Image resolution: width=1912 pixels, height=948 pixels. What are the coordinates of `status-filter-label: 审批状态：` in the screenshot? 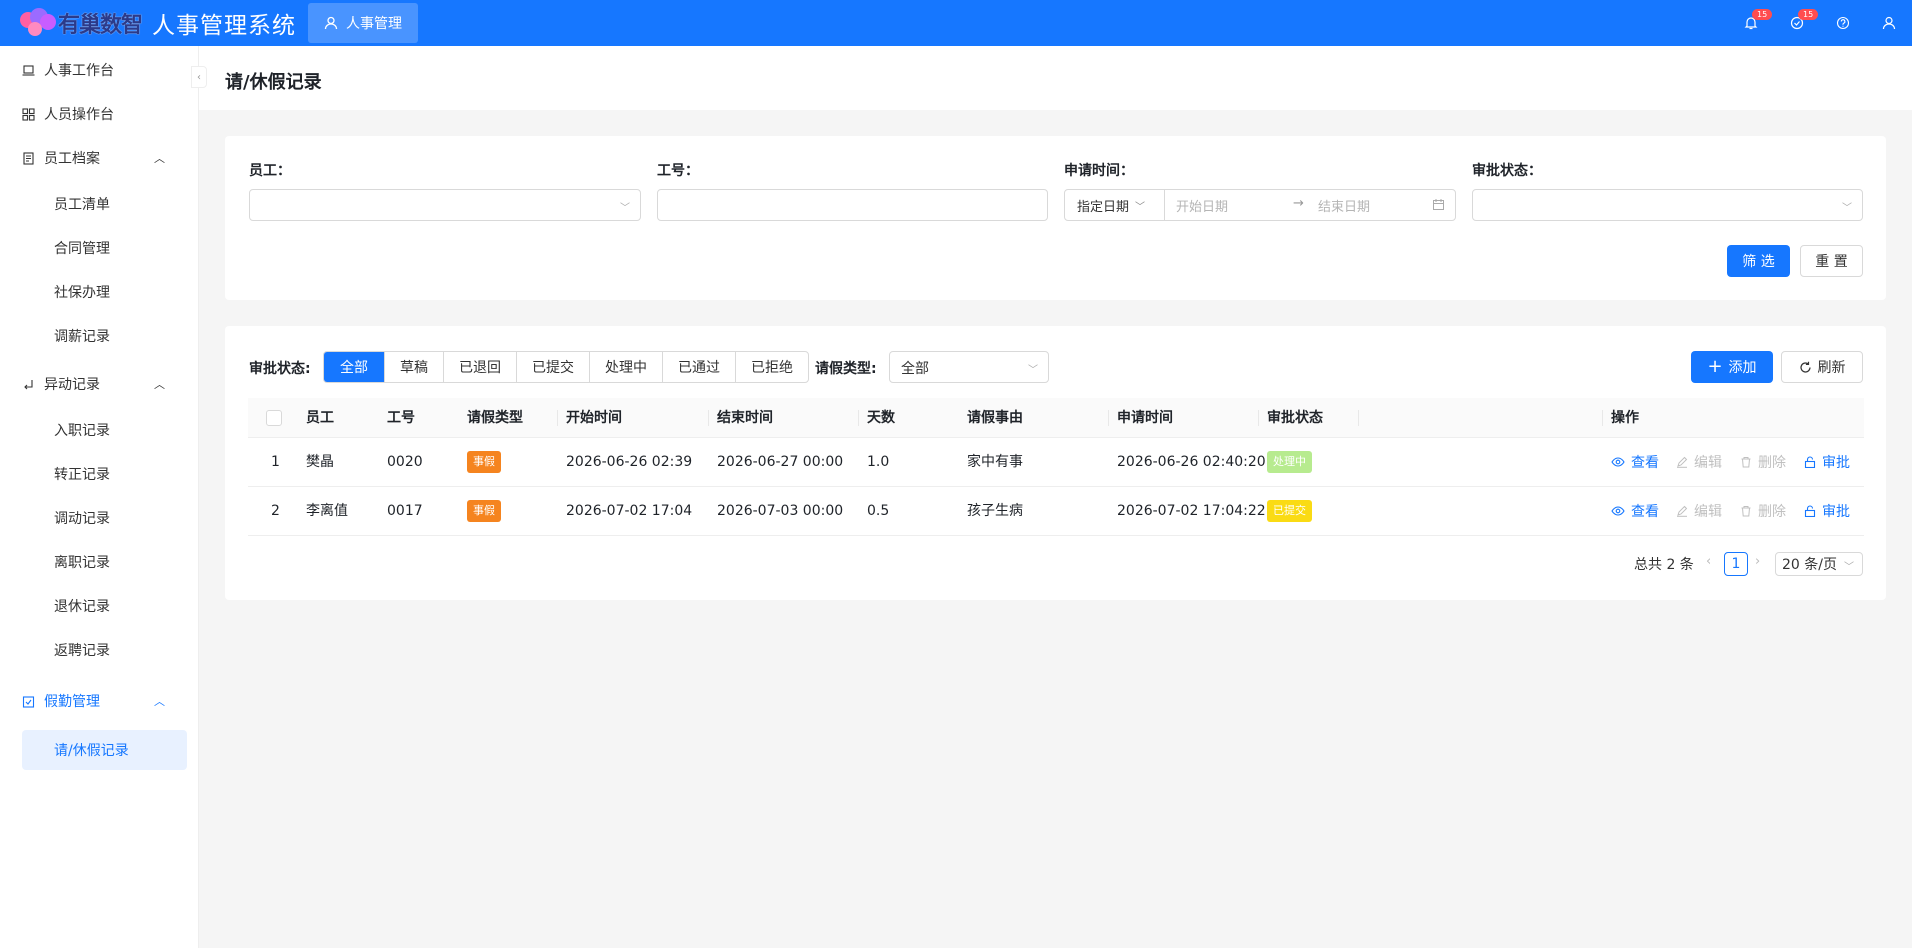 It's located at (1507, 171).